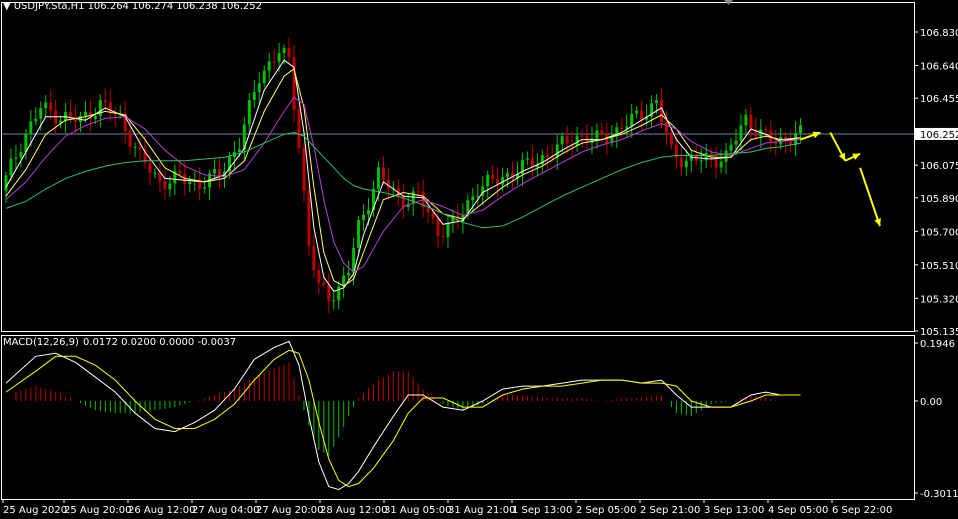 Image resolution: width=958 pixels, height=519 pixels. What do you see at coordinates (542, 510) in the screenshot?
I see `time-axis-label: 1 Sep 13:00` at bounding box center [542, 510].